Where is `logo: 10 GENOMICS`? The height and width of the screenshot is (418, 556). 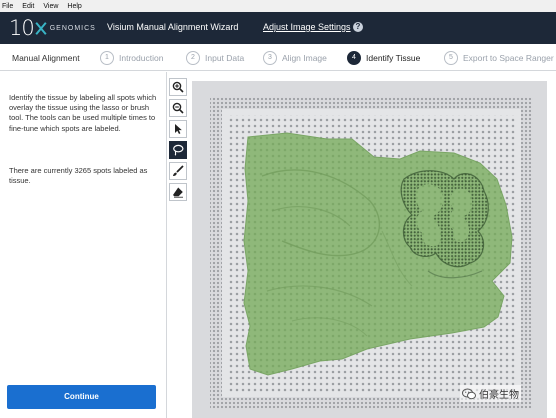
logo: 10 GENOMICS is located at coordinates (52, 28).